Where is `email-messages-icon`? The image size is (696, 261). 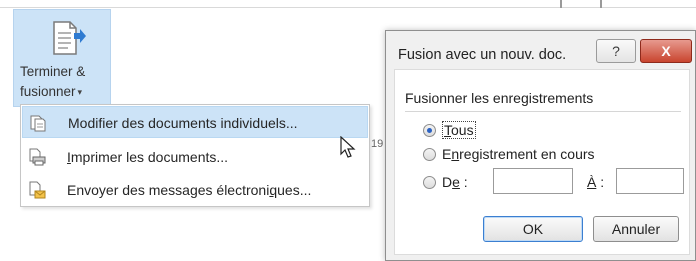 email-messages-icon is located at coordinates (37, 190).